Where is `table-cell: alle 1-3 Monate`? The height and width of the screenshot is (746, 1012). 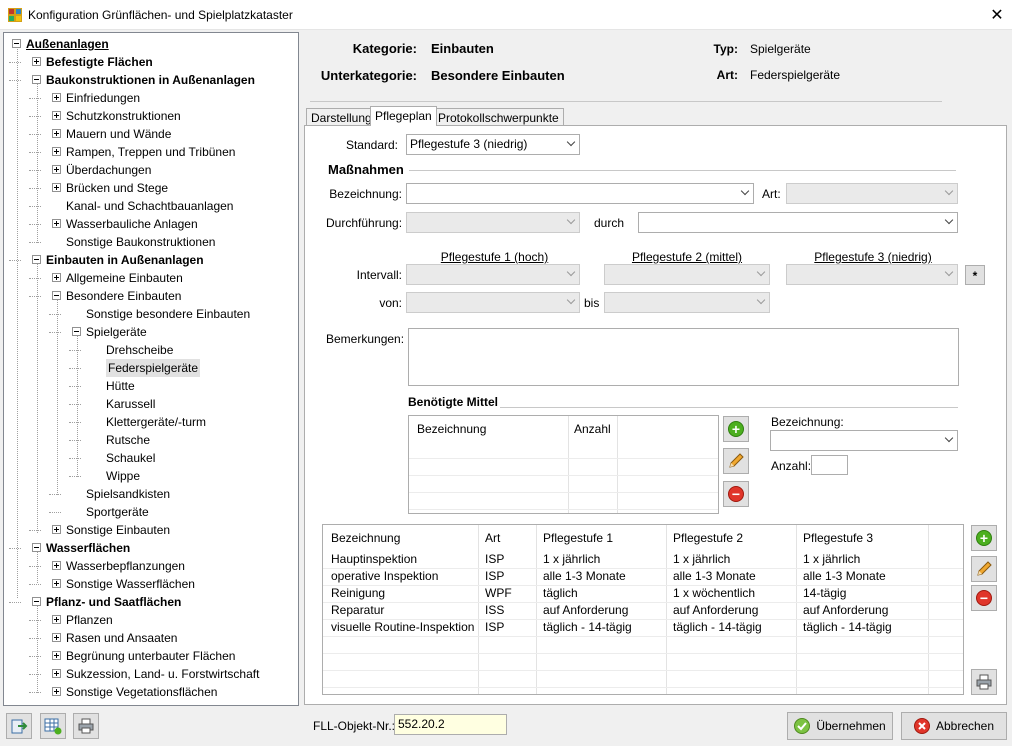
table-cell: alle 1-3 Monate is located at coordinates (584, 576).